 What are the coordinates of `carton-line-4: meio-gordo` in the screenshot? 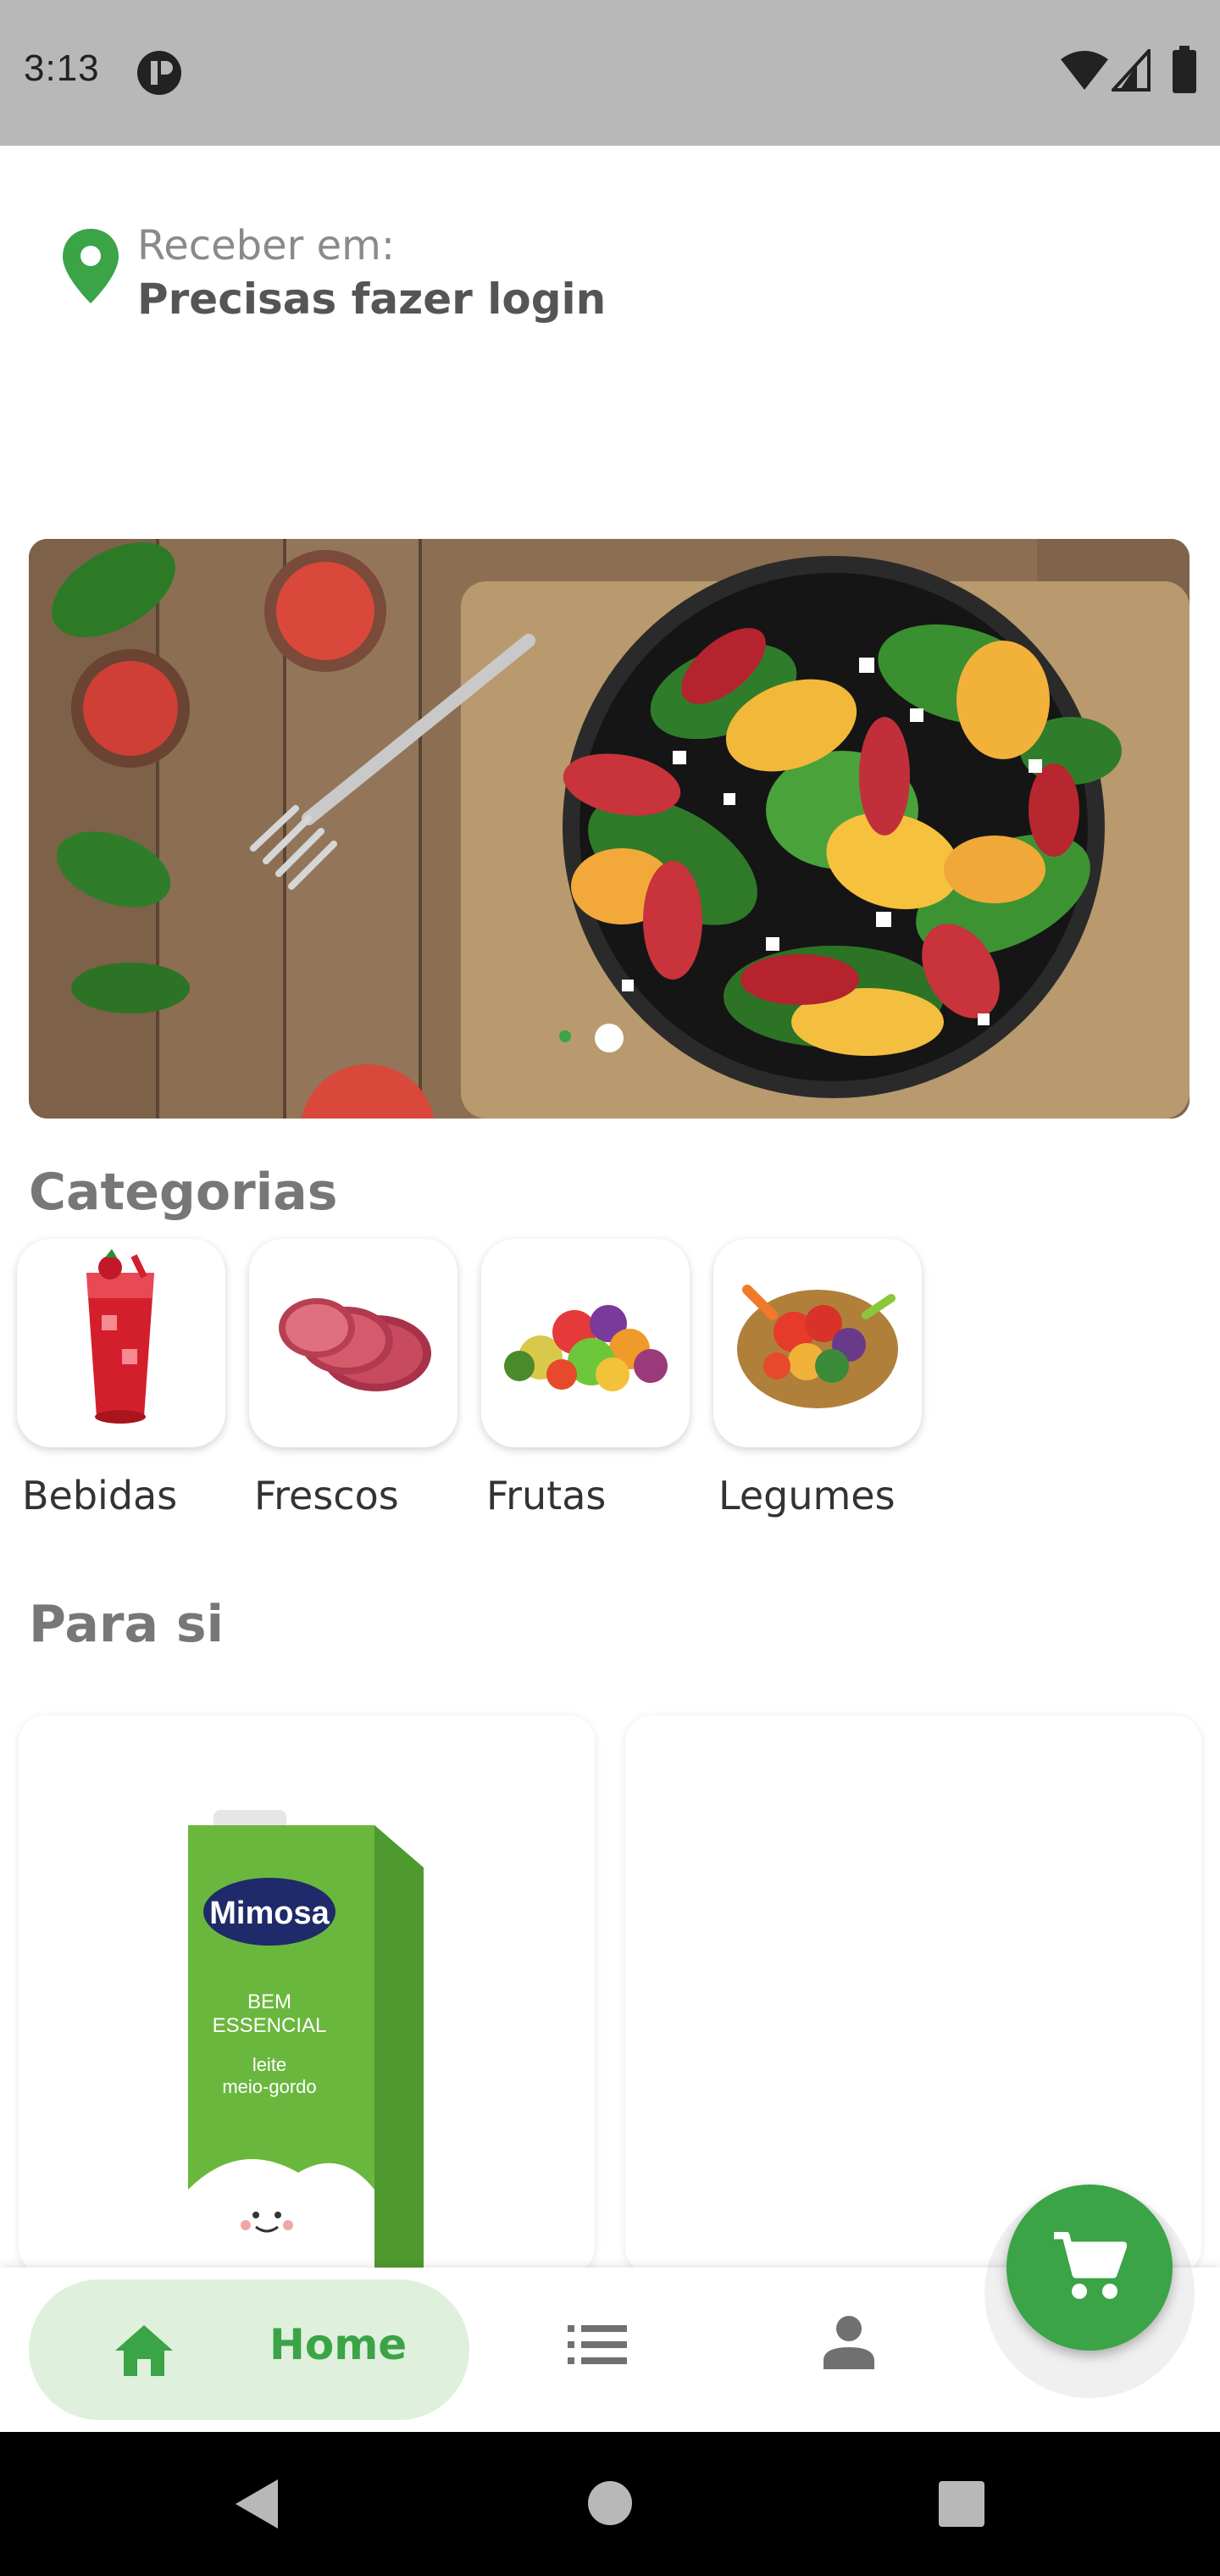 It's located at (269, 2086).